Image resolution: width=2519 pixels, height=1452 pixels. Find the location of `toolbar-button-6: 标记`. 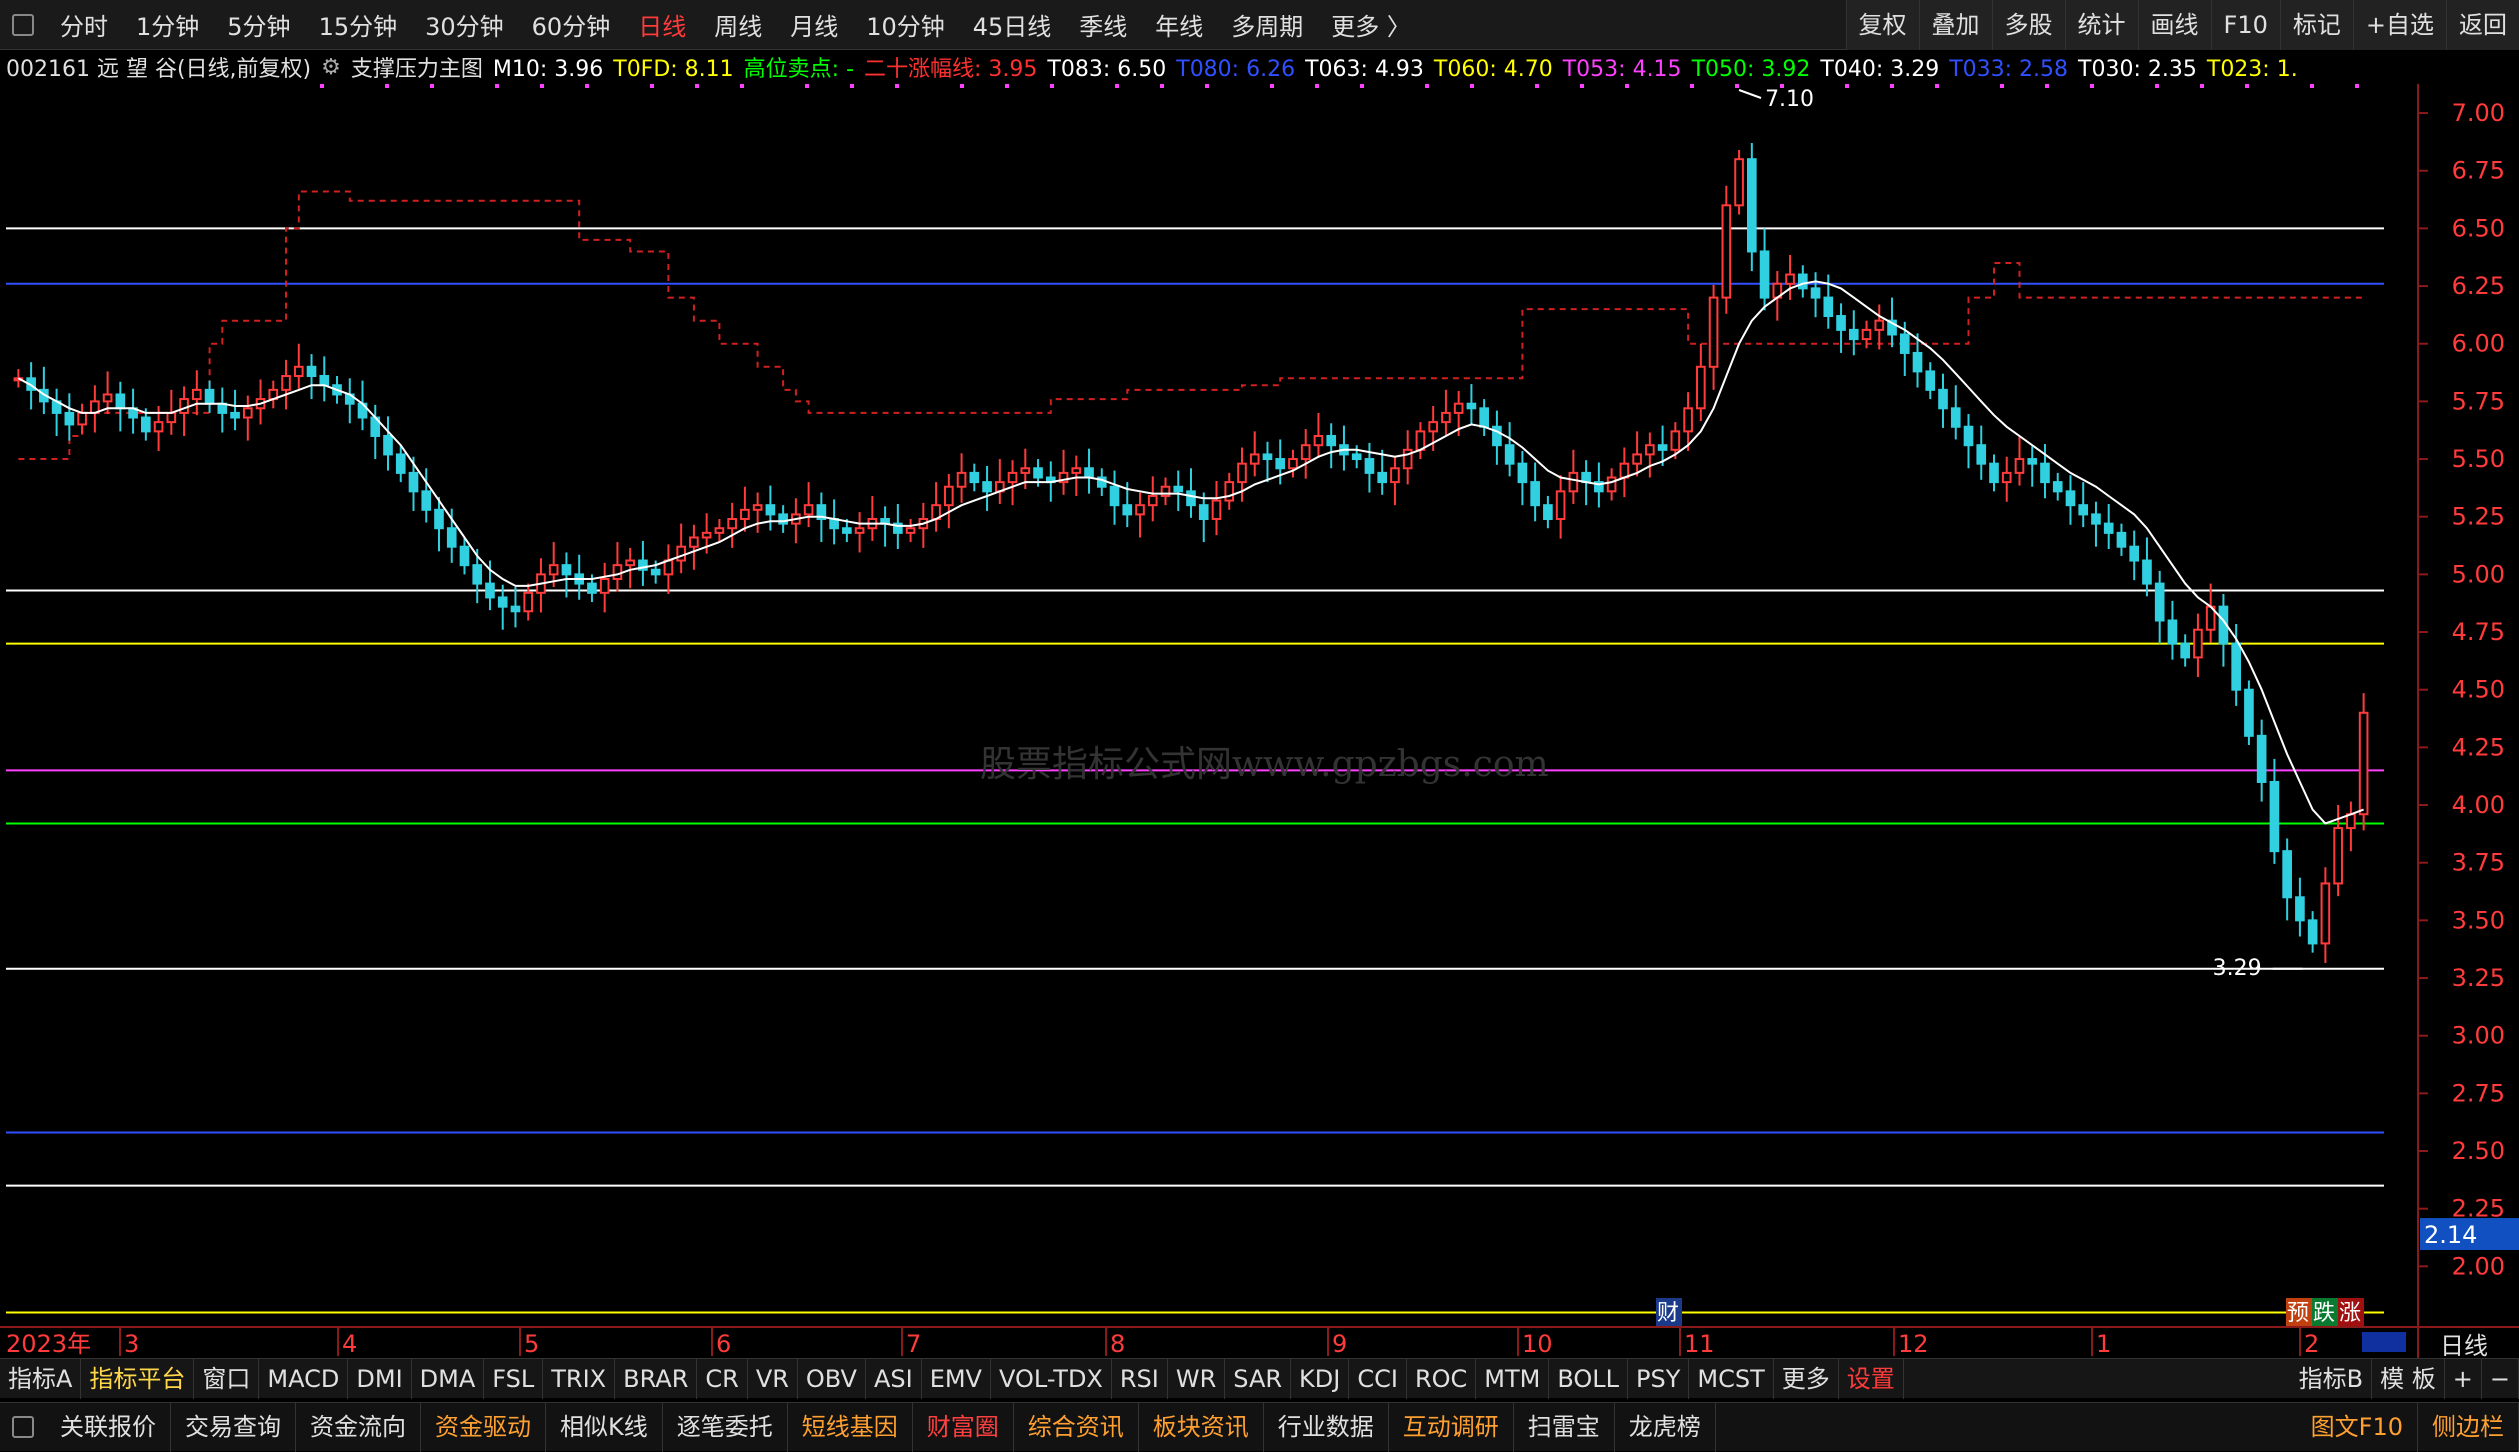

toolbar-button-6: 标记 is located at coordinates (2316, 25).